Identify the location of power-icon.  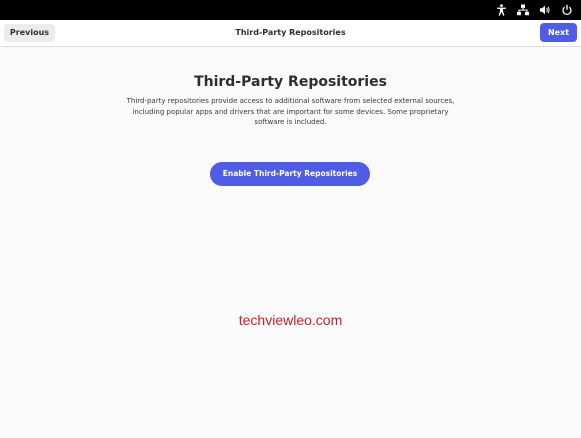
(567, 10).